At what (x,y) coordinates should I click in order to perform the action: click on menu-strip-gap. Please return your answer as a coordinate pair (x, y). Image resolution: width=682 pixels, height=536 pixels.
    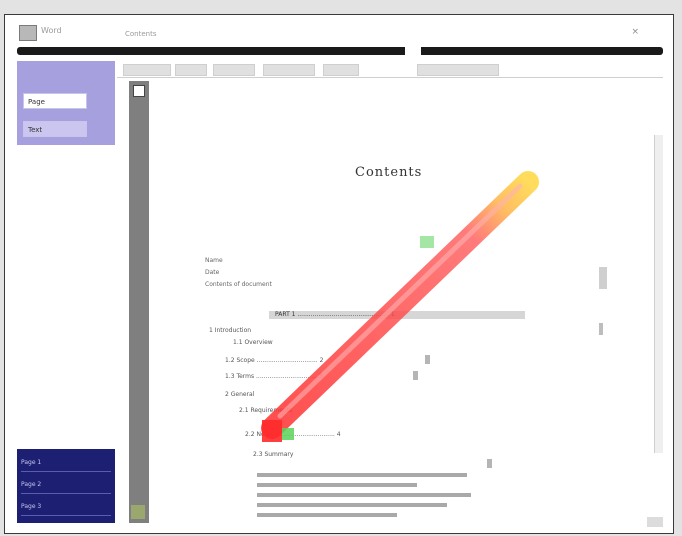
    Looking at the image, I should click on (413, 50).